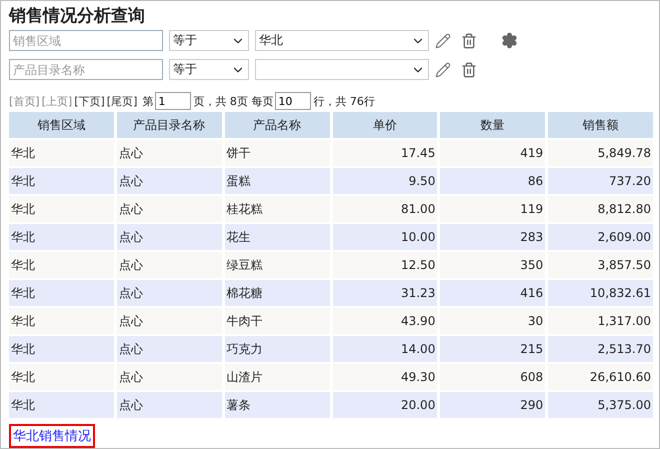  What do you see at coordinates (493, 293) in the screenshot?
I see `table-cell: 416` at bounding box center [493, 293].